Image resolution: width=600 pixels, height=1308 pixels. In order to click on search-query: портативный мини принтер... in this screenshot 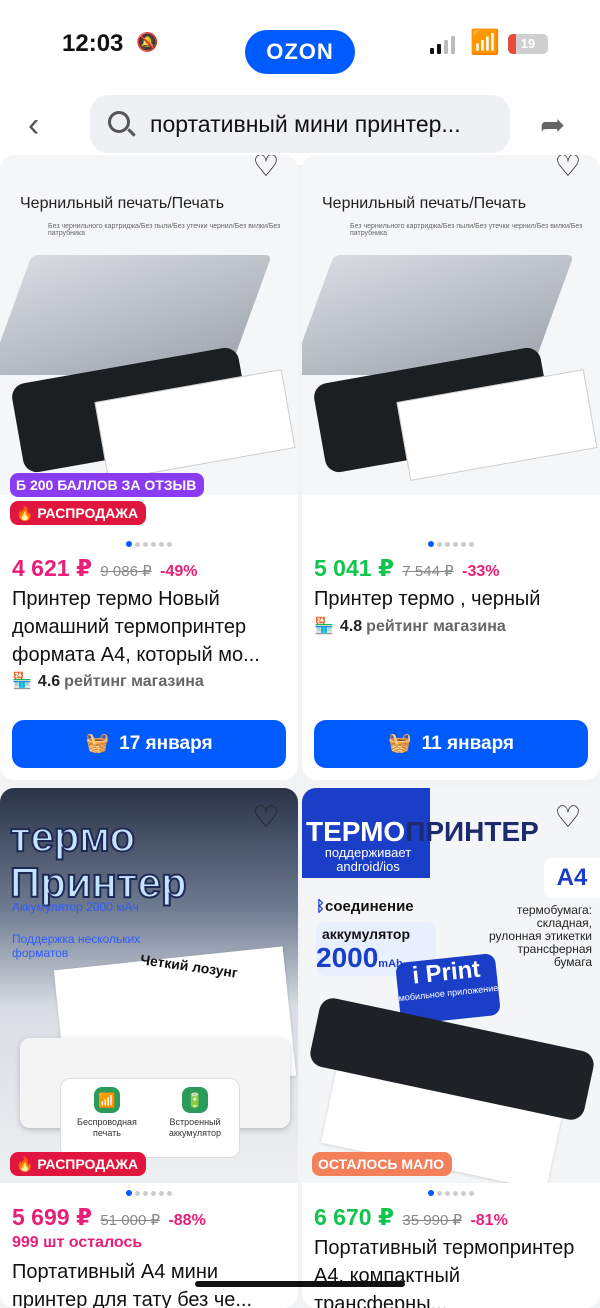, I will do `click(305, 124)`.